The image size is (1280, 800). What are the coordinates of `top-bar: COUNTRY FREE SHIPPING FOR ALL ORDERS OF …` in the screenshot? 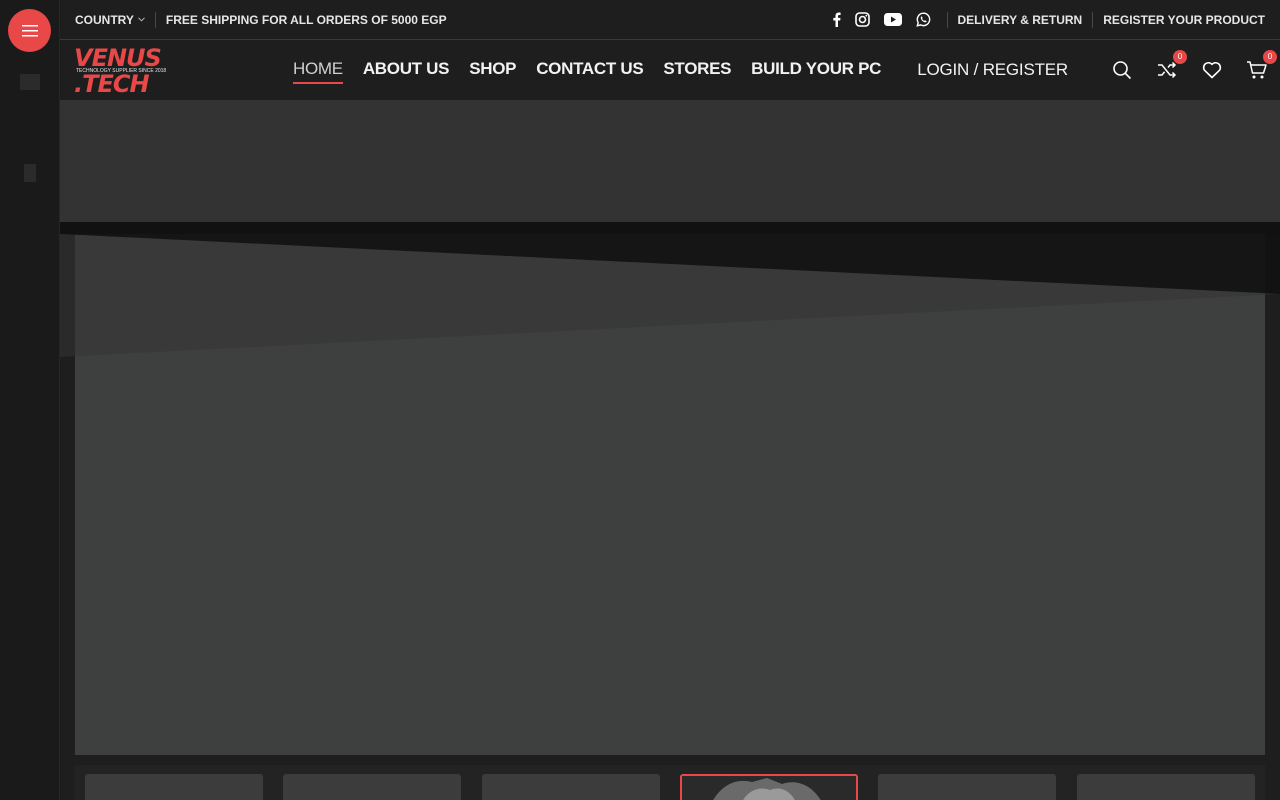 It's located at (670, 20).